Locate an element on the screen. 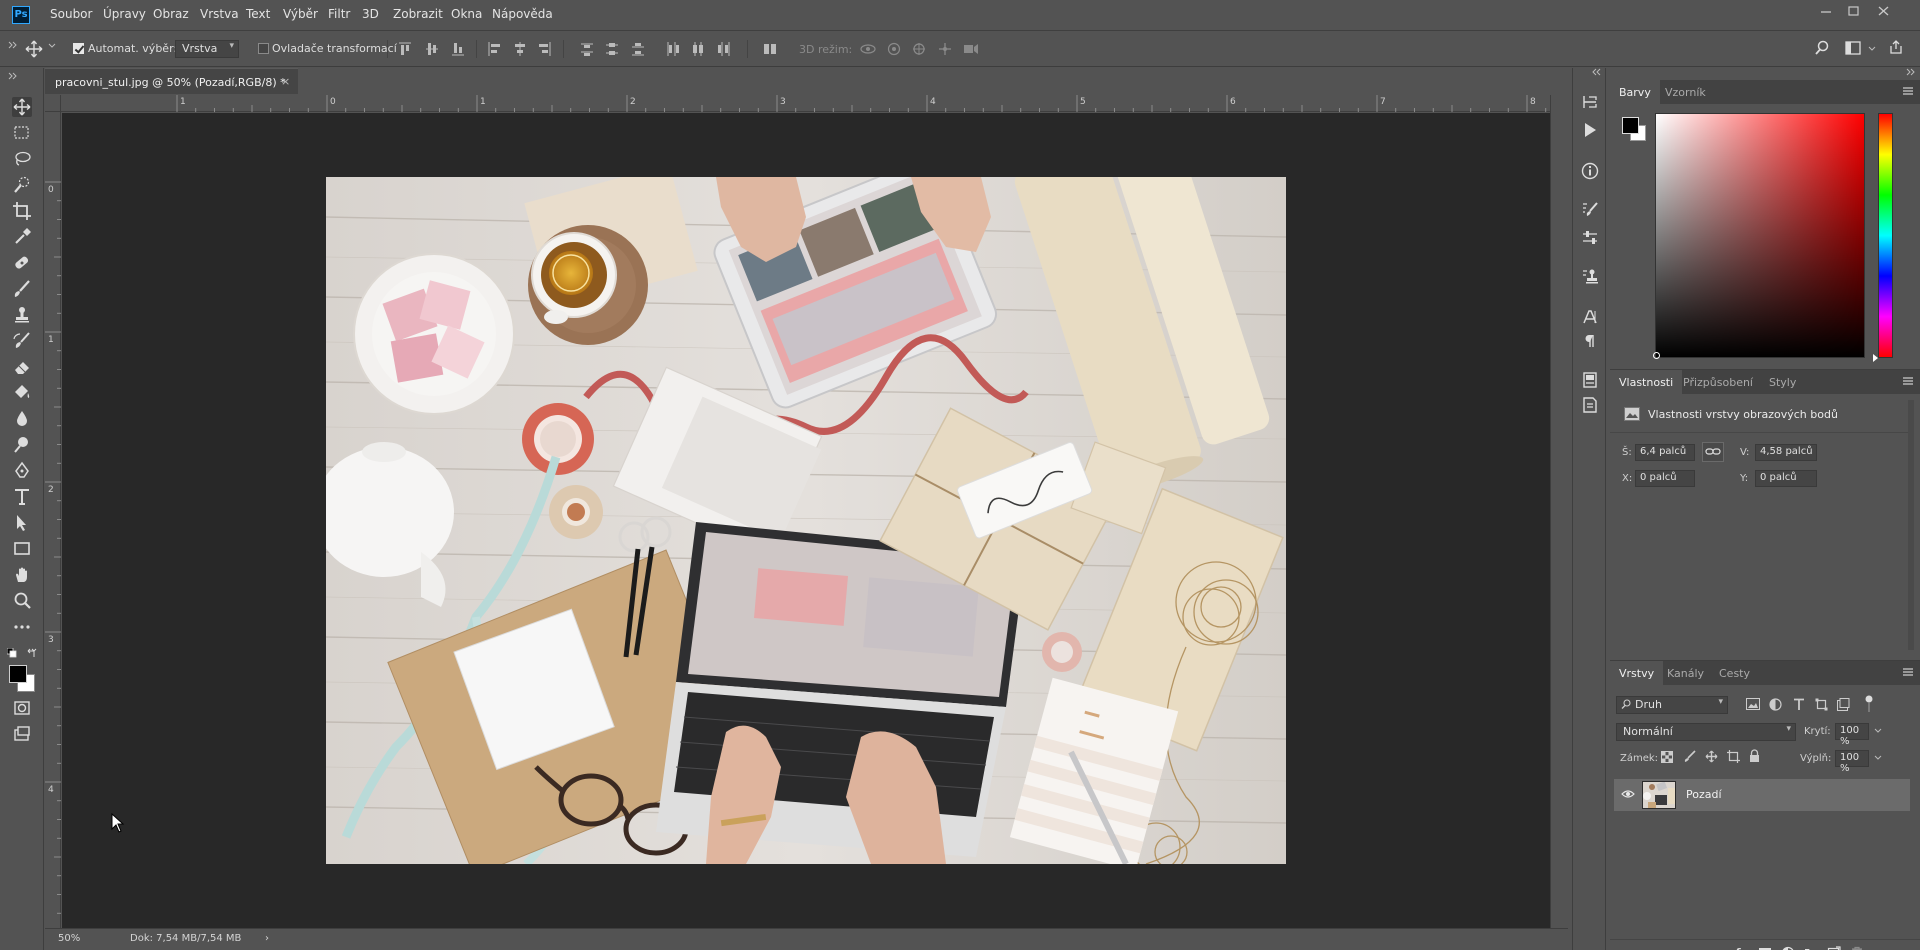 The image size is (1920, 950). history-brush-tool-icon is located at coordinates (22, 341).